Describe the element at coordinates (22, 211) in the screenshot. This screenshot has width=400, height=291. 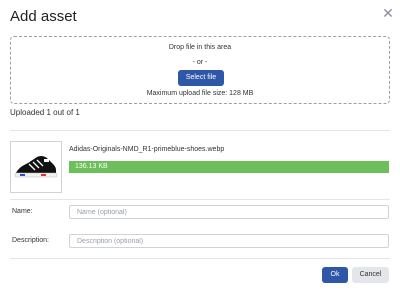
I see `name-label: Name:` at that location.